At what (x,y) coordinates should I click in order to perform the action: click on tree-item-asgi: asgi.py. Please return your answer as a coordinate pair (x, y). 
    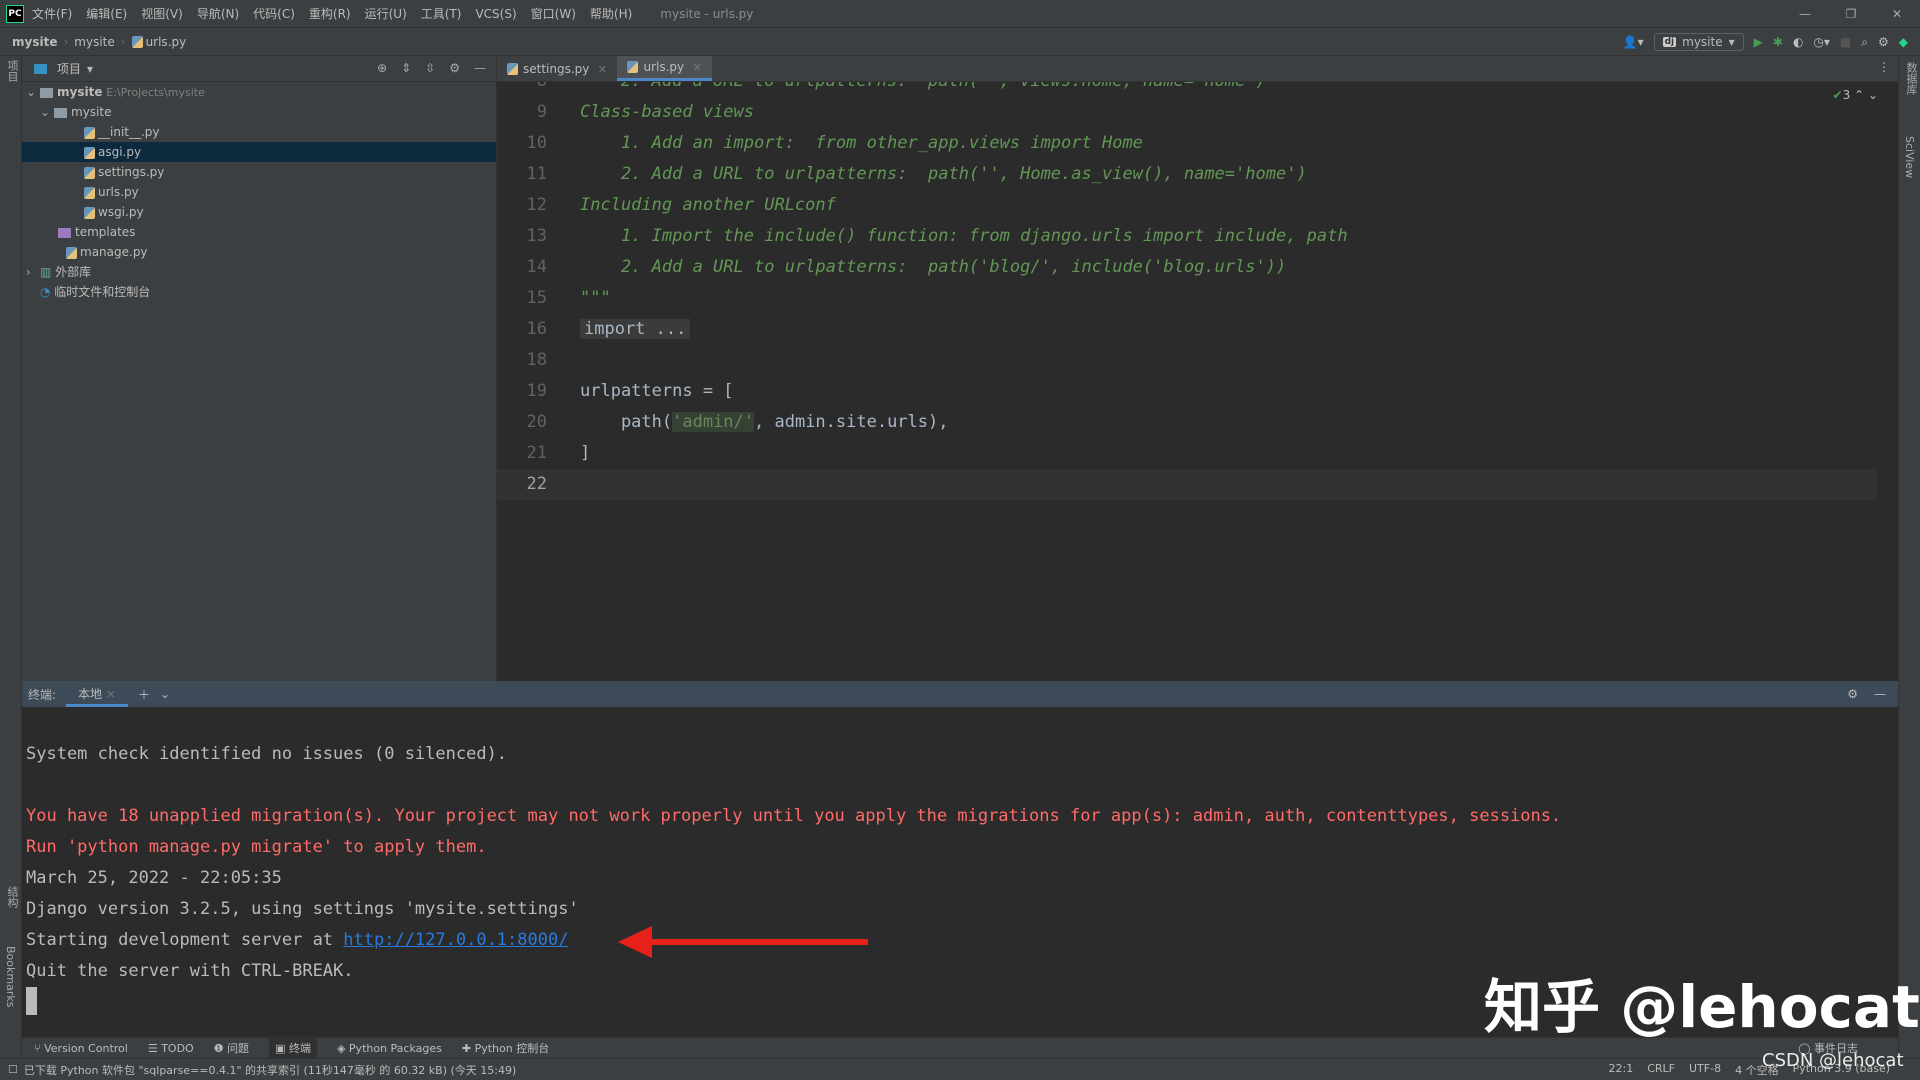
    Looking at the image, I should click on (259, 152).